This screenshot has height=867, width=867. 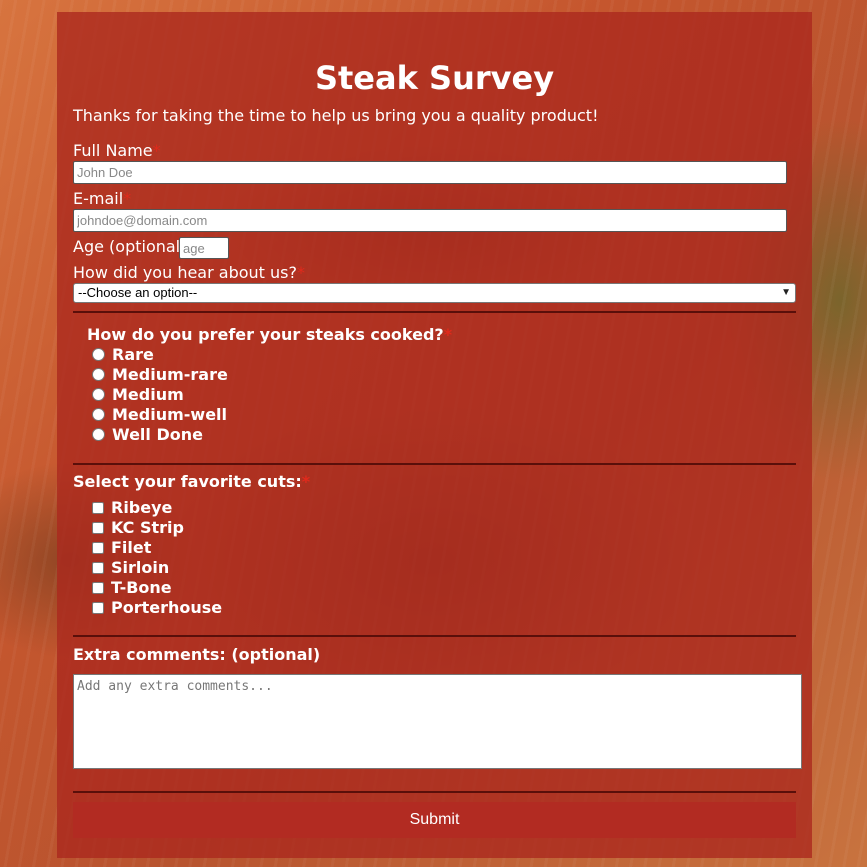 What do you see at coordinates (133, 354) in the screenshot?
I see `radio-label-rare: Rare` at bounding box center [133, 354].